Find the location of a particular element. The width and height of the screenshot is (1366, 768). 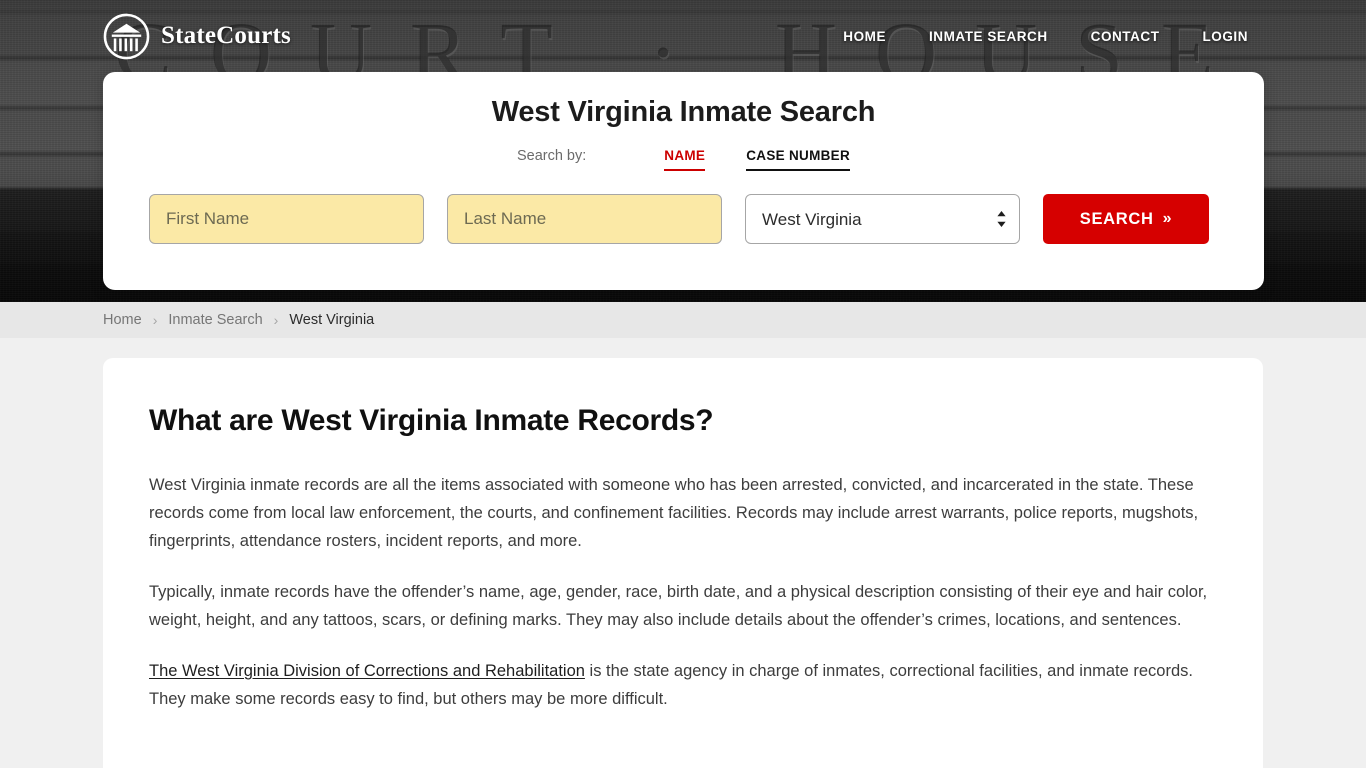

last-name-input is located at coordinates (584, 219).